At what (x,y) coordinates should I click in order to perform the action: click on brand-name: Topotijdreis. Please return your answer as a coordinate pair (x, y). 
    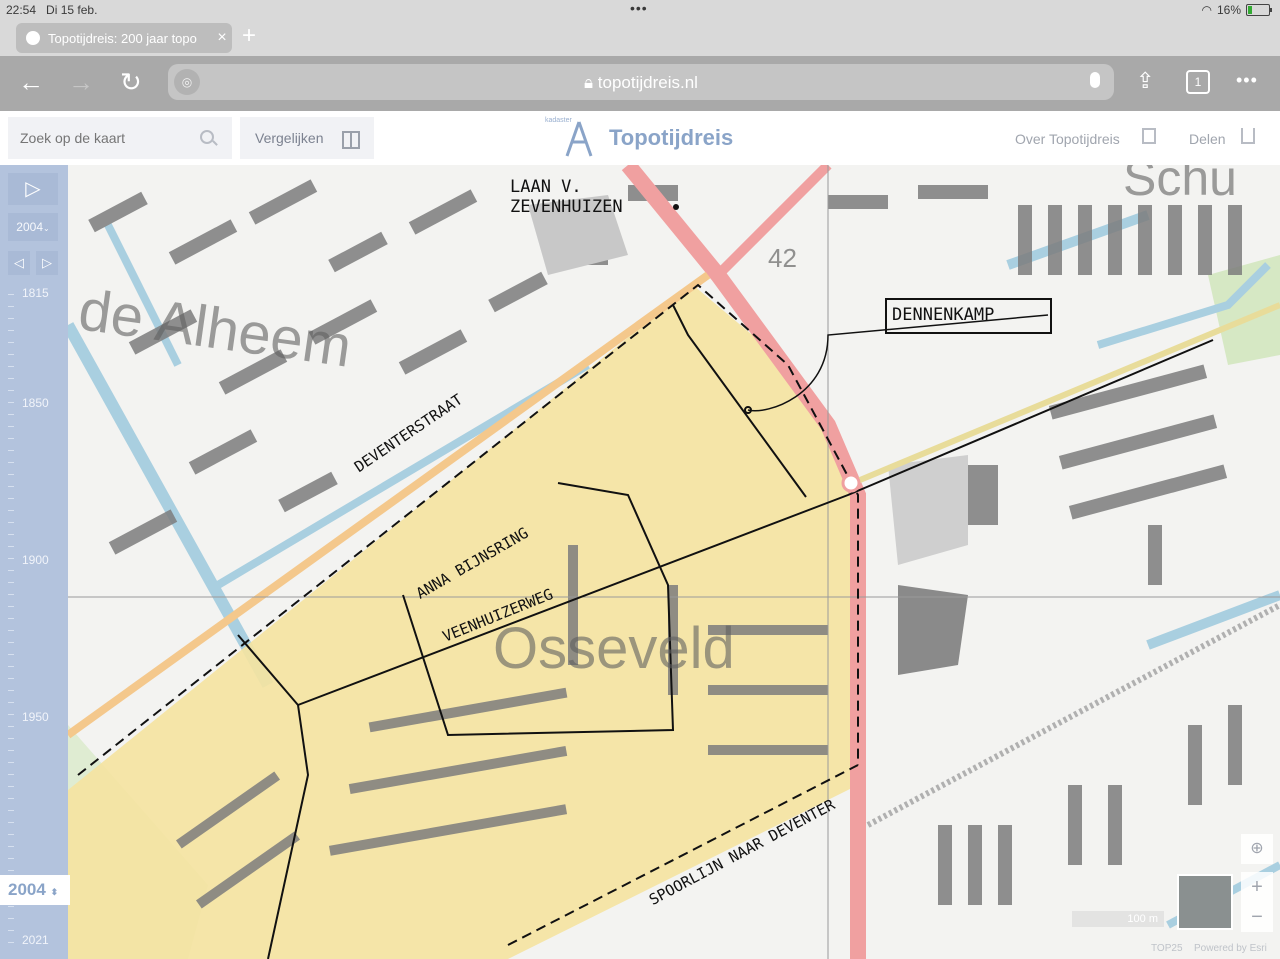
    Looking at the image, I should click on (671, 137).